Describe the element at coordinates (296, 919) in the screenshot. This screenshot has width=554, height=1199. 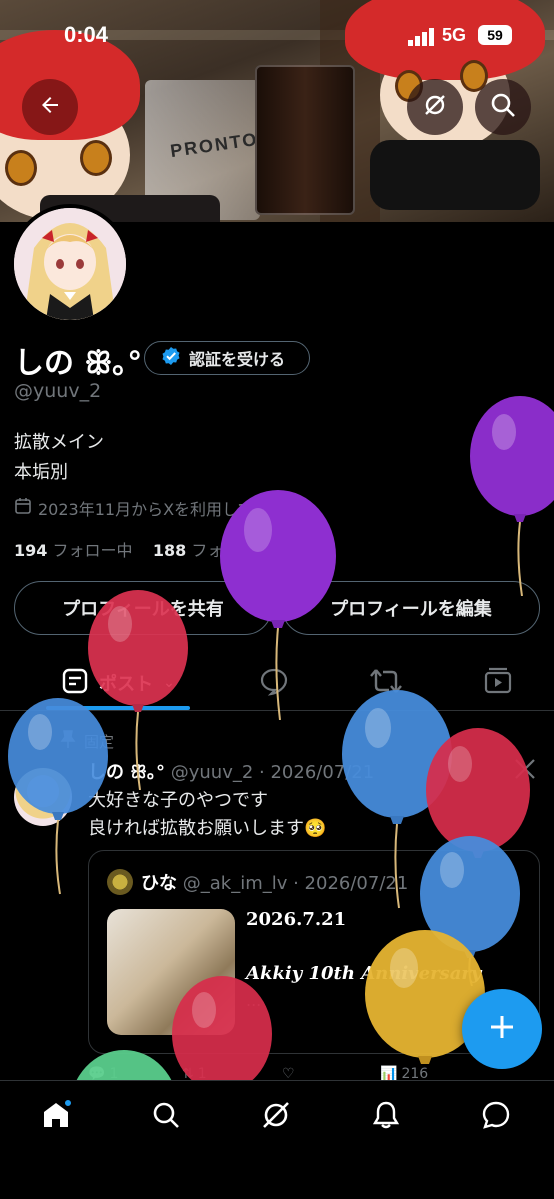
I see `quoted-title: 2026.7.21` at that location.